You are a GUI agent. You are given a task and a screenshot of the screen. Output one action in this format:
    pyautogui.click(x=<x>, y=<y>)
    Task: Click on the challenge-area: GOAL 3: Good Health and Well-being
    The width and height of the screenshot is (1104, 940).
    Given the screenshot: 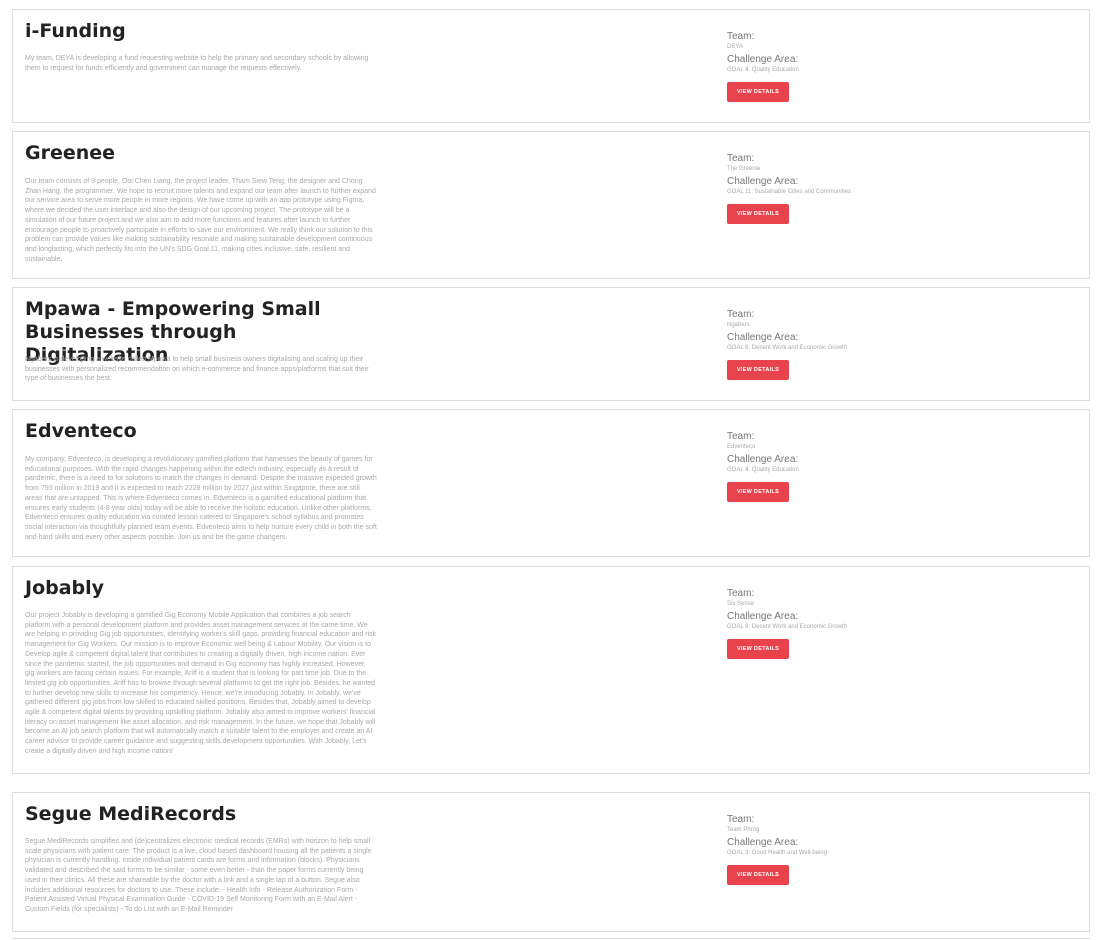 What is the action you would take?
    pyautogui.click(x=777, y=853)
    